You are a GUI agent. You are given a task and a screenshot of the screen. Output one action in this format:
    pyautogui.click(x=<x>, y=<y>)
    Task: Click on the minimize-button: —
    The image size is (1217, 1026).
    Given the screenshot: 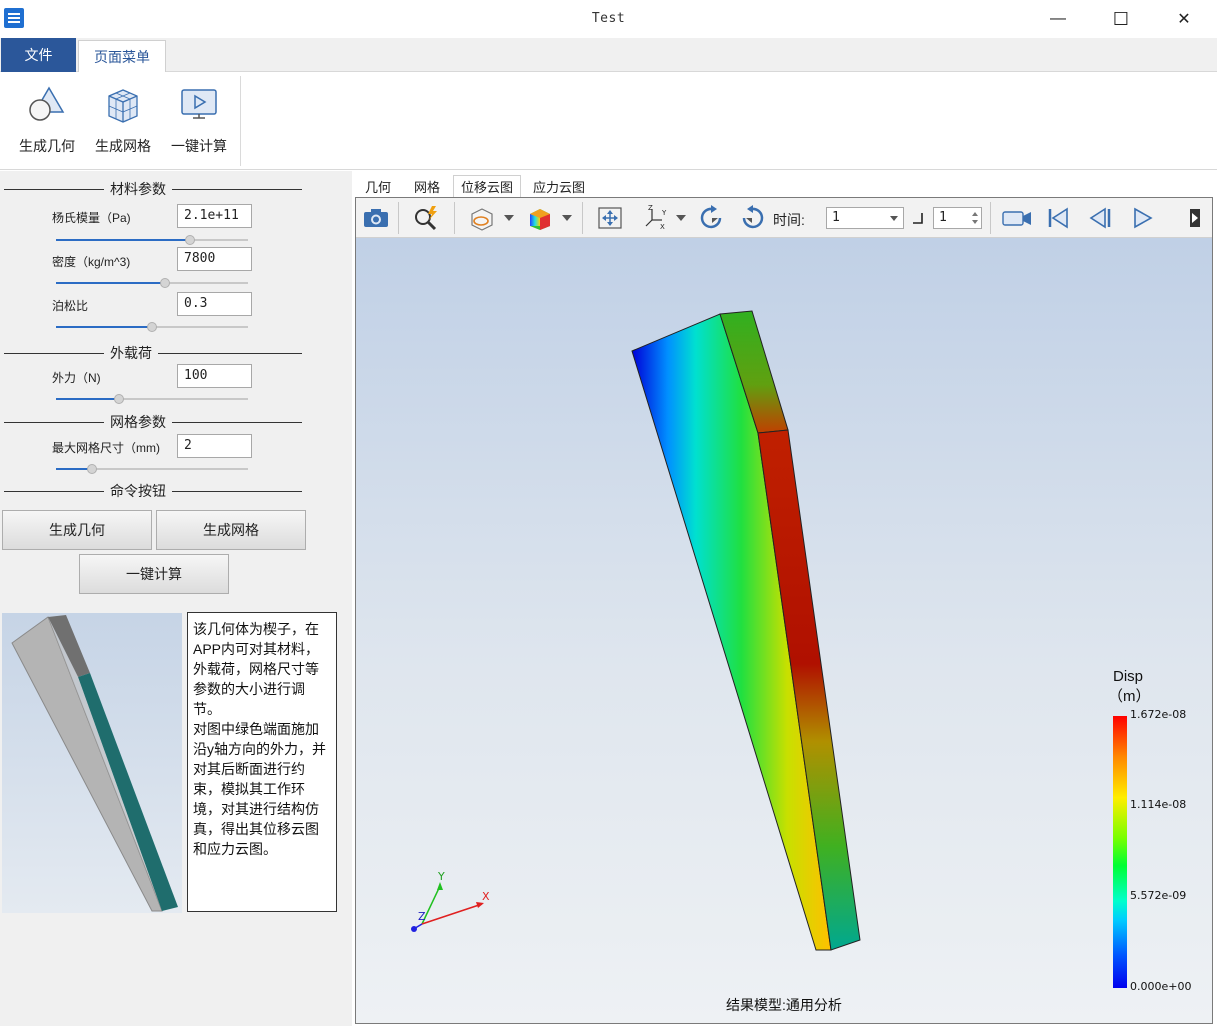 What is the action you would take?
    pyautogui.click(x=1058, y=19)
    